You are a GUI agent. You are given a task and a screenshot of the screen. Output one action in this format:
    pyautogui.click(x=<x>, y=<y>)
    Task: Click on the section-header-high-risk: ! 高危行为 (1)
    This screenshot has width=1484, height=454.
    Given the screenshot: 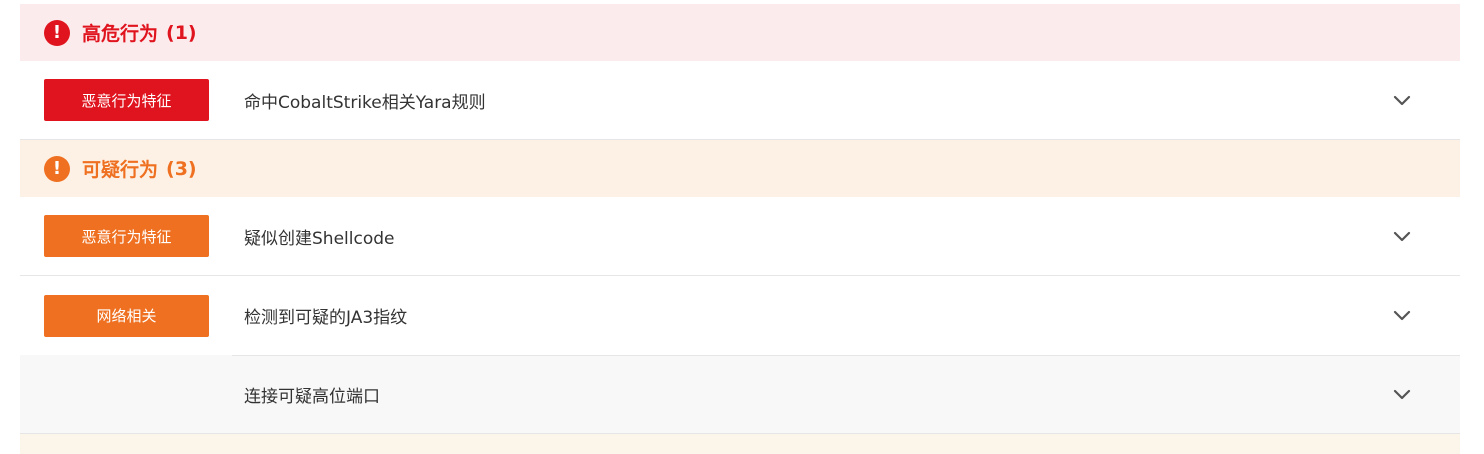 What is the action you would take?
    pyautogui.click(x=740, y=32)
    